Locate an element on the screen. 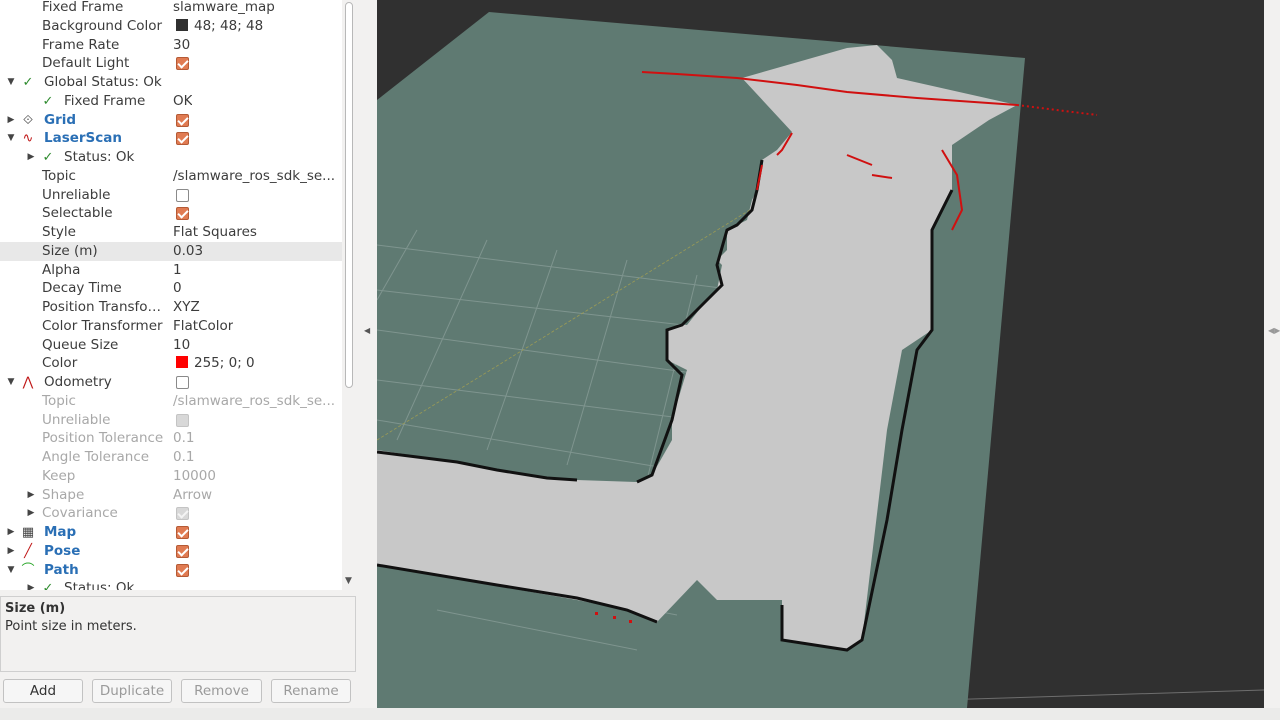 The image size is (1280, 720). property-value: FlatColor is located at coordinates (203, 326).